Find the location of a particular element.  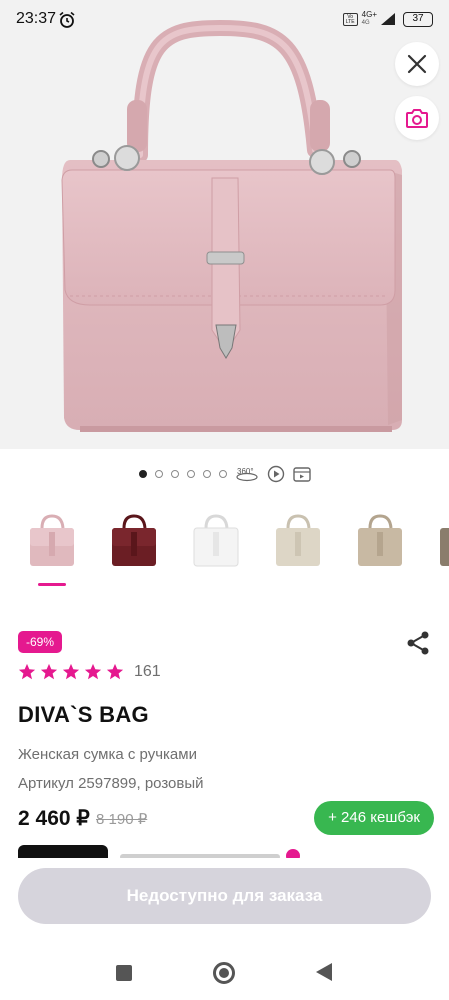

system-nav-bar is located at coordinates (224, 969).